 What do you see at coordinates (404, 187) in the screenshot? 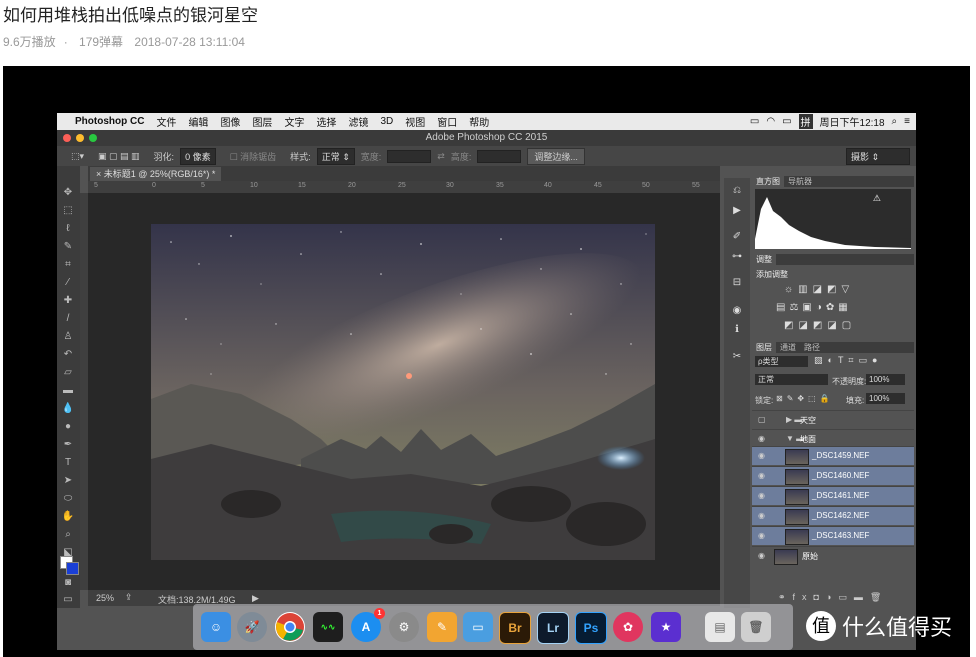
I see `horizontal-ruler: 5 0 5 10 15 20 25 30 35 40 45 50 55` at bounding box center [404, 187].